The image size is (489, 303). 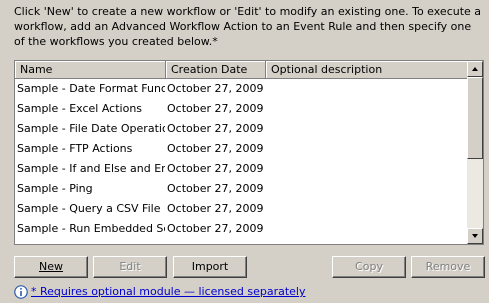 I want to click on column-header-creation-date: Creation Date, so click(x=216, y=70).